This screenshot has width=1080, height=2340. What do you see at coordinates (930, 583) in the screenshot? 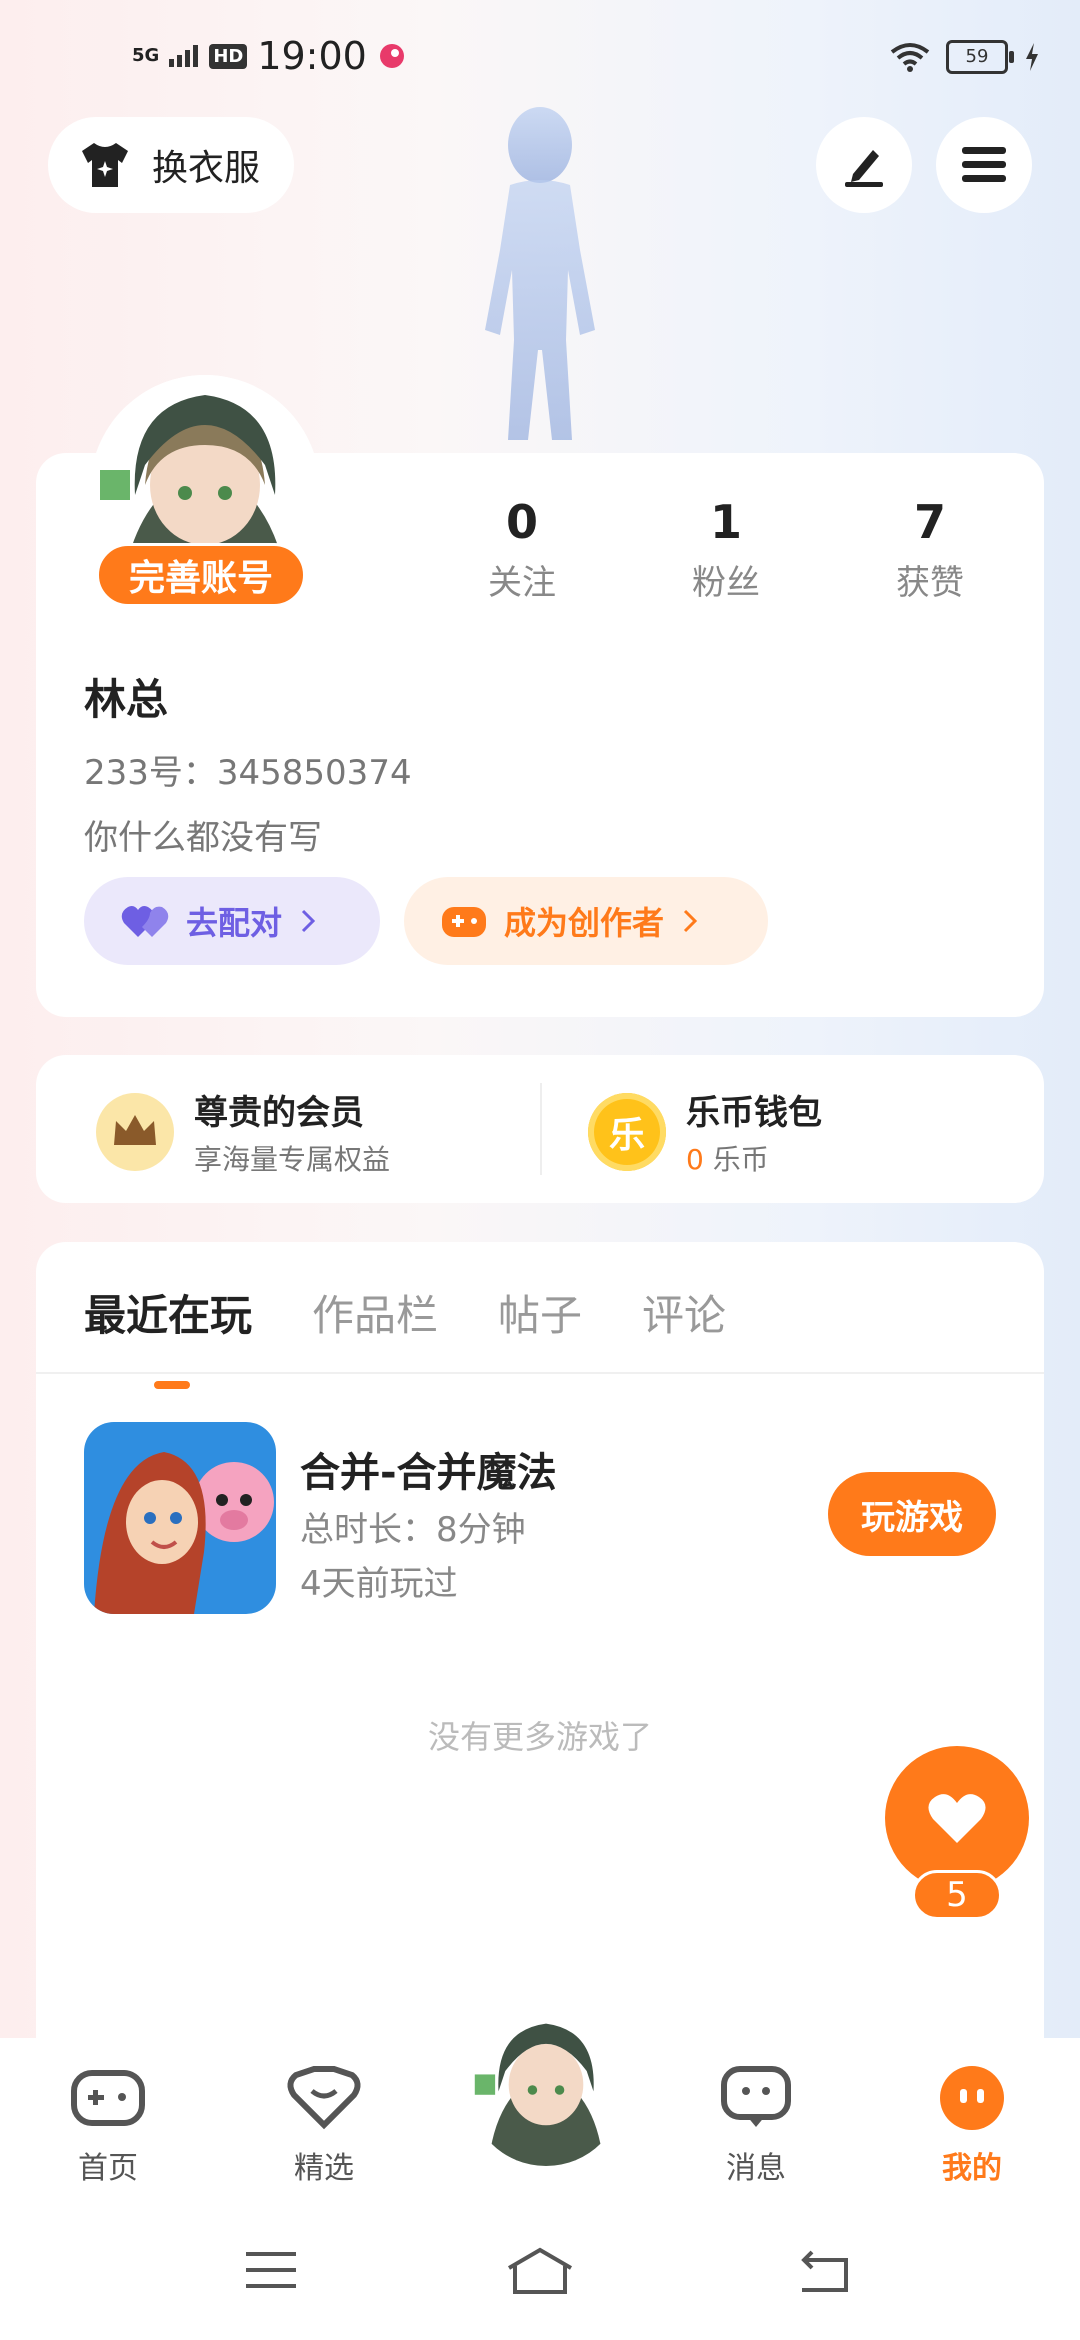
I see `likes-label: 获赞` at bounding box center [930, 583].